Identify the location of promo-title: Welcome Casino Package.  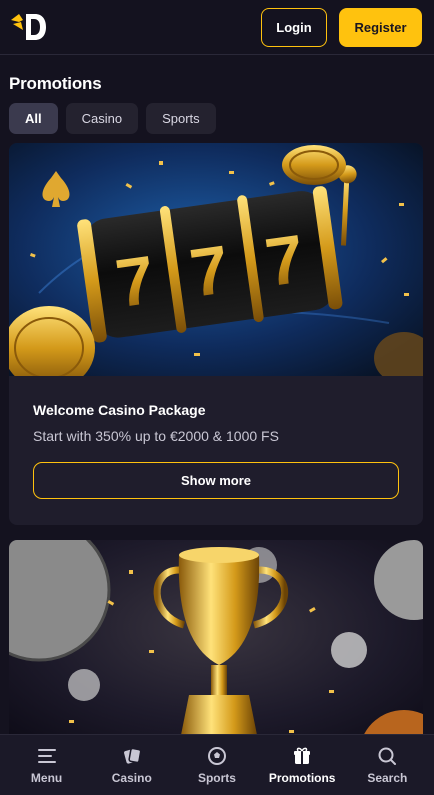
(119, 410).